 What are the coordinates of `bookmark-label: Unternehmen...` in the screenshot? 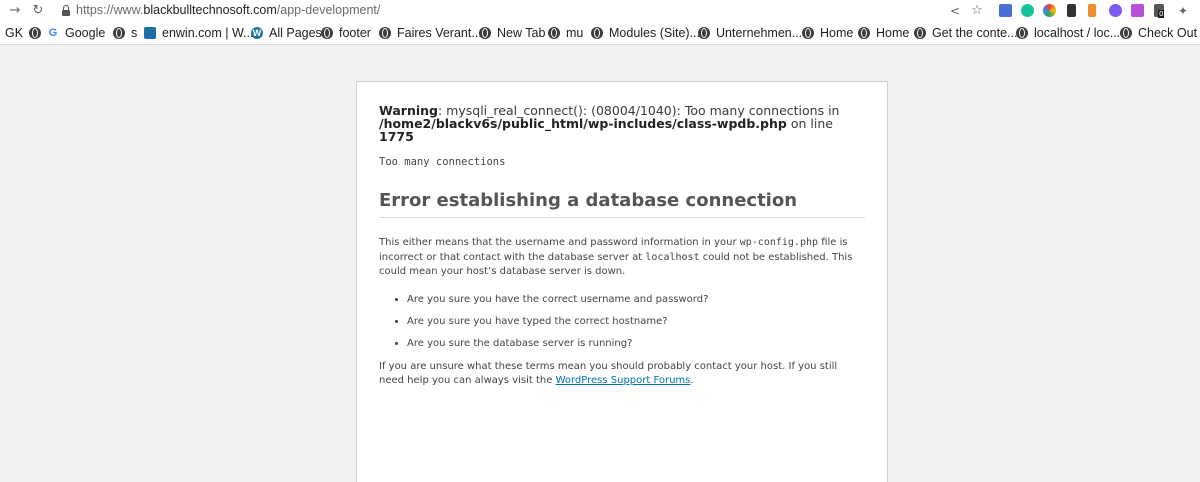 It's located at (759, 33).